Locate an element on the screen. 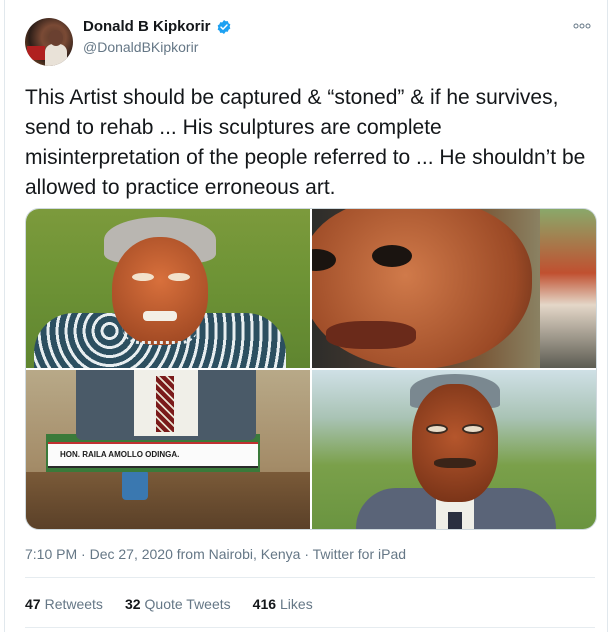  quote-tweets-label: Quote Tweets is located at coordinates (187, 604).